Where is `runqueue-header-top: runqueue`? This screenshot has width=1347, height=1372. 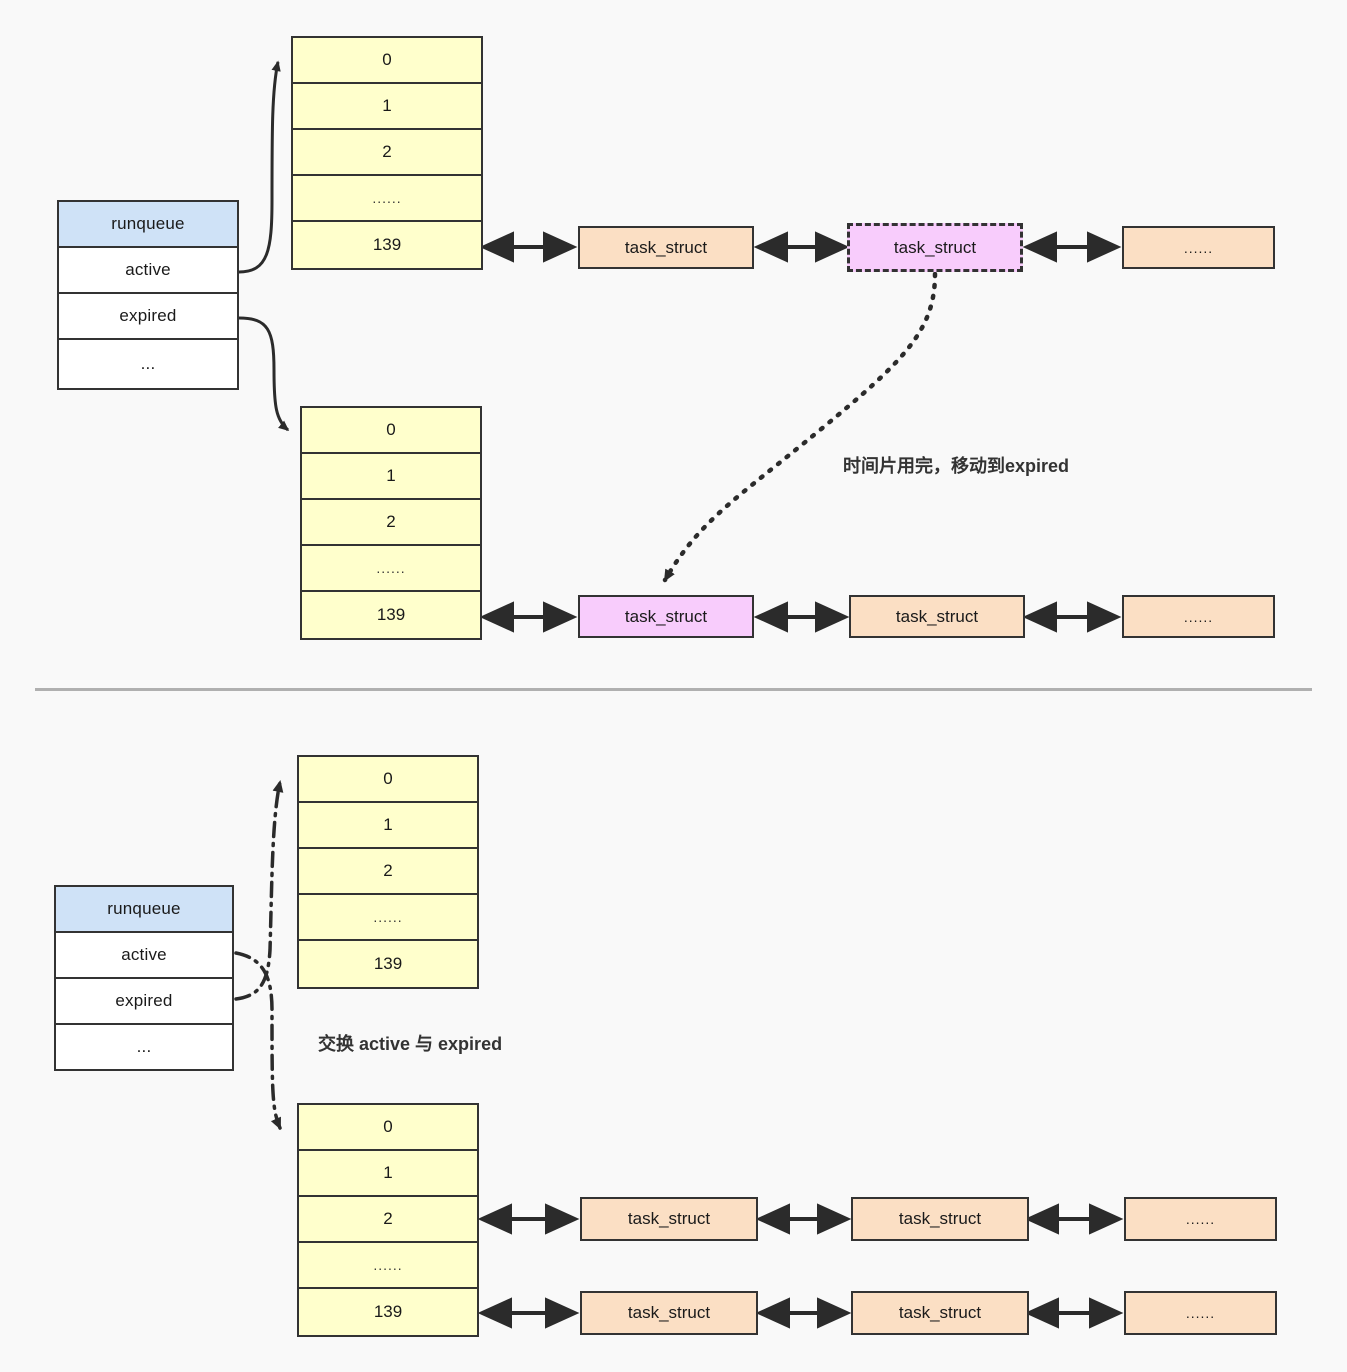 runqueue-header-top: runqueue is located at coordinates (148, 225).